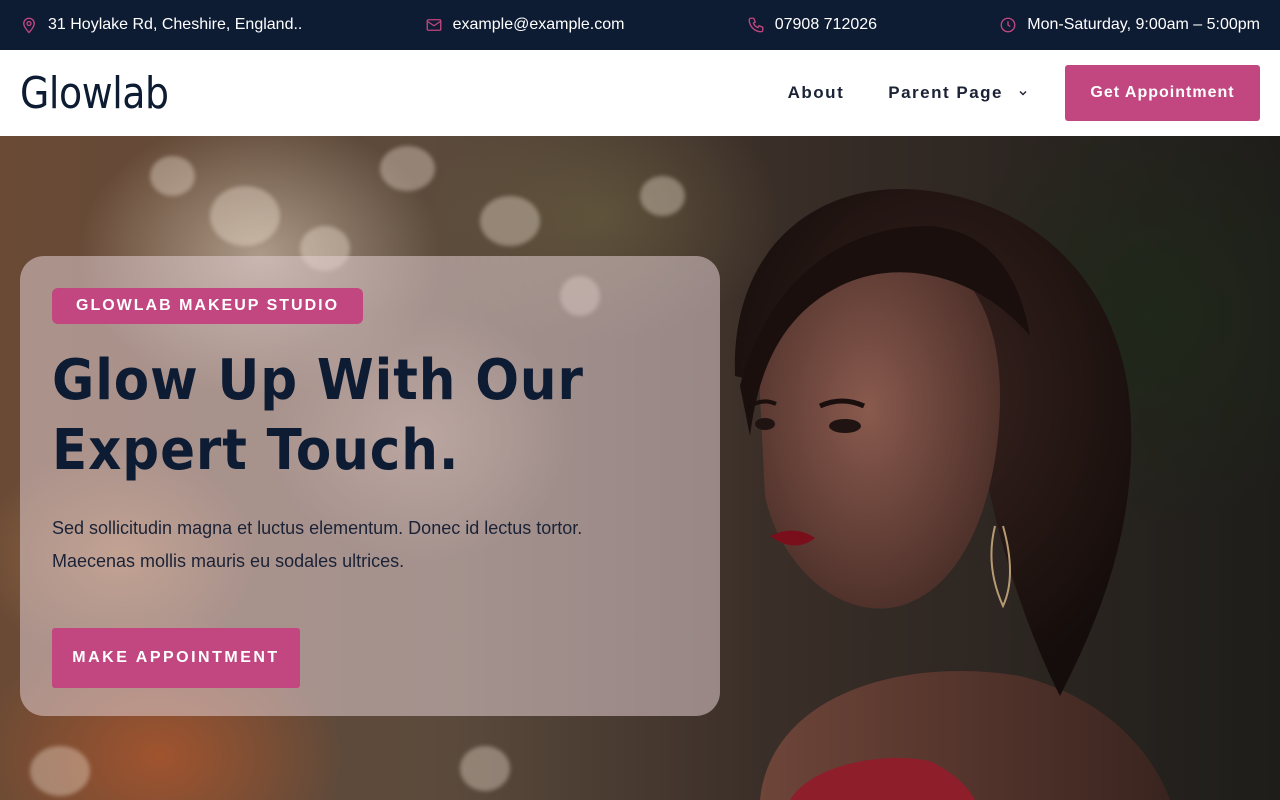  I want to click on mail-icon, so click(434, 25).